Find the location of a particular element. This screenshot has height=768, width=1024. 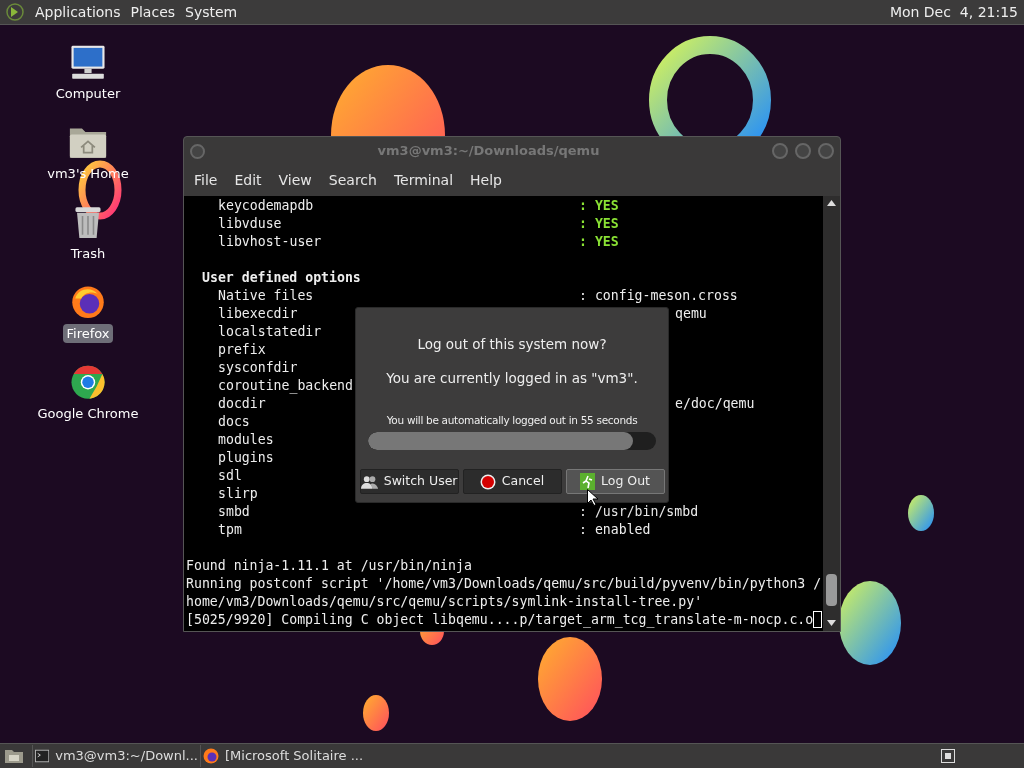

workspace-icon is located at coordinates (948, 756).